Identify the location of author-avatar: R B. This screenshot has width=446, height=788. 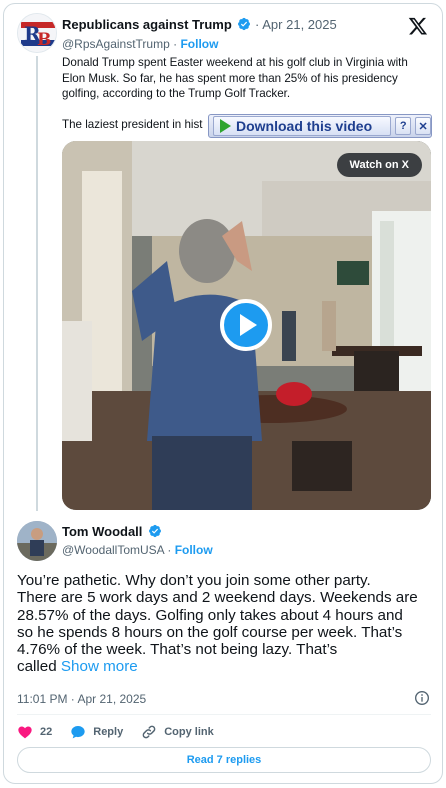
(37, 33).